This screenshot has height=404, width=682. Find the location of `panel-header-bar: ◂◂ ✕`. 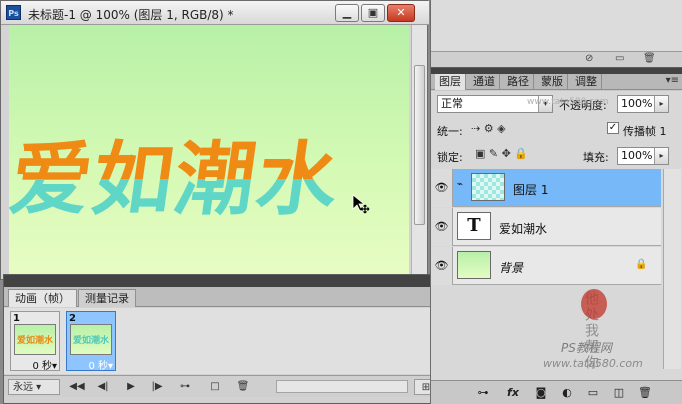

panel-header-bar: ◂◂ ✕ is located at coordinates (231, 280).